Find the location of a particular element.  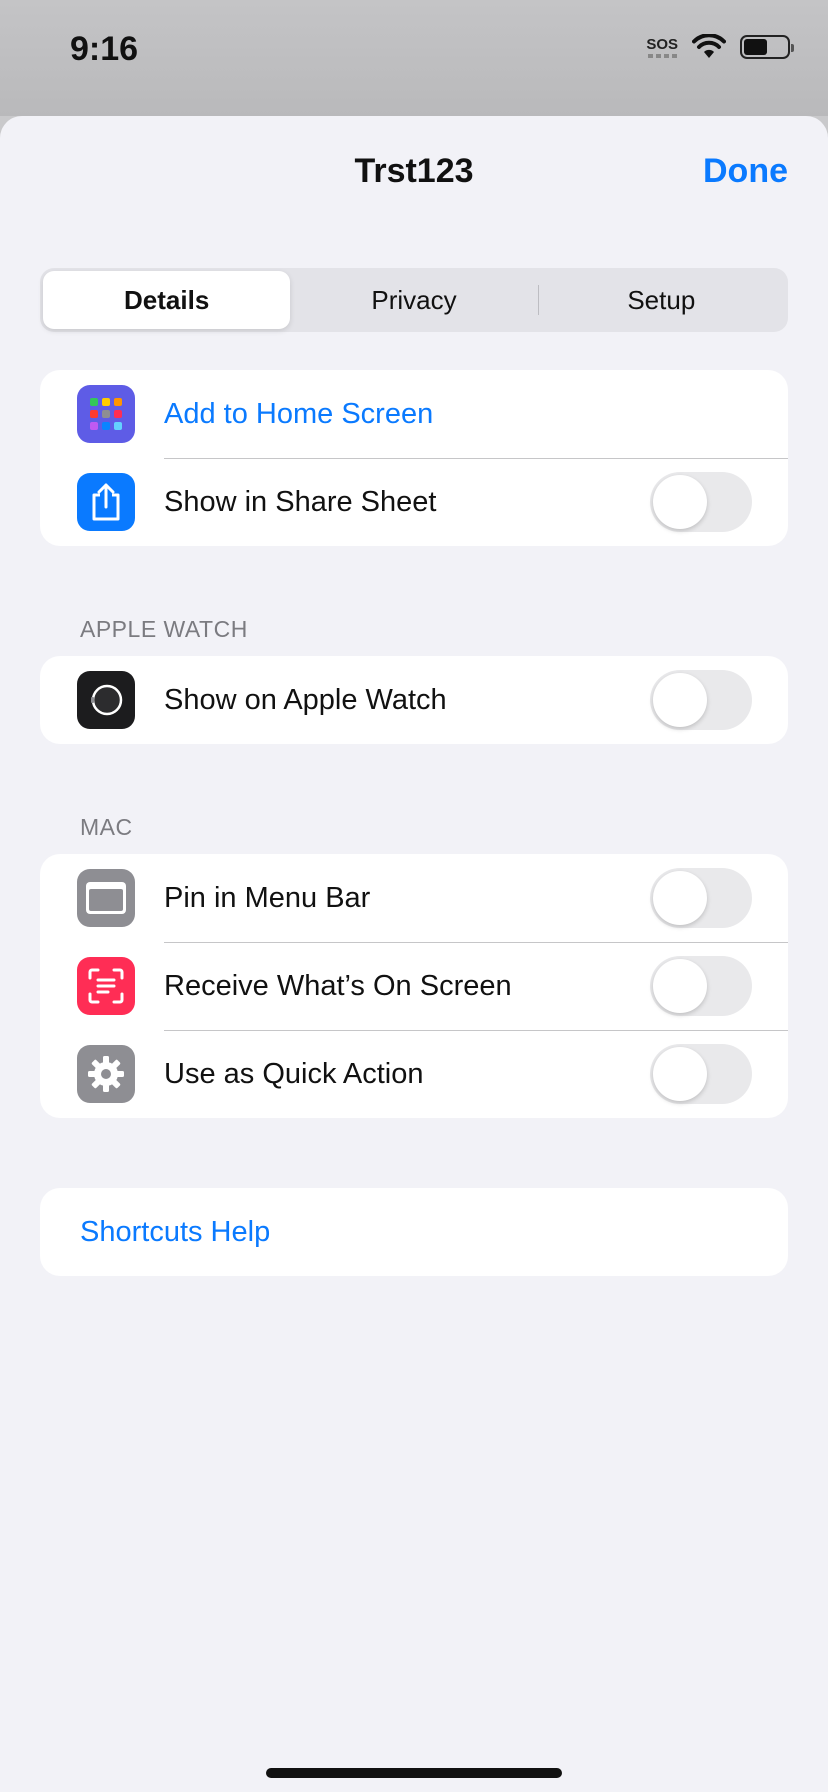

share-sheet-toggle is located at coordinates (701, 502).